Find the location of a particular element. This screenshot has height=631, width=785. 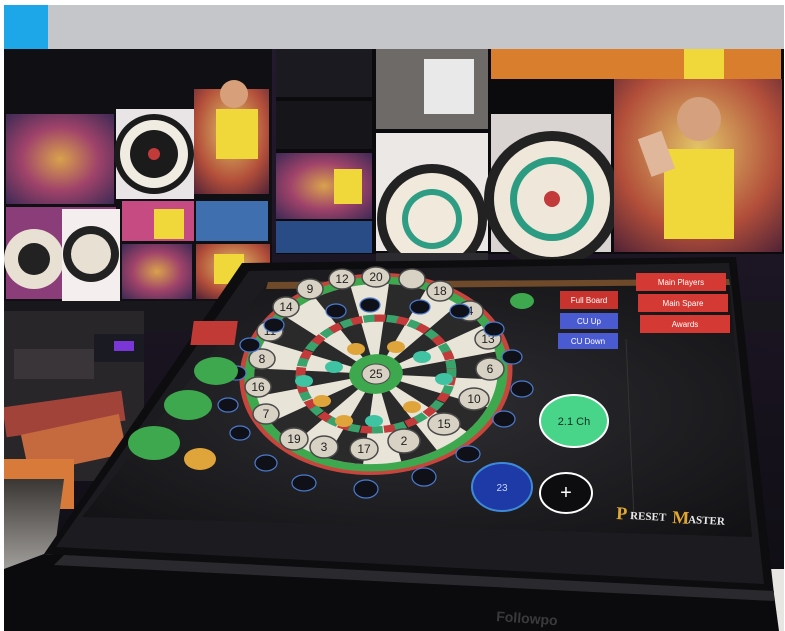

svg-text: 16 is located at coordinates (258, 387).